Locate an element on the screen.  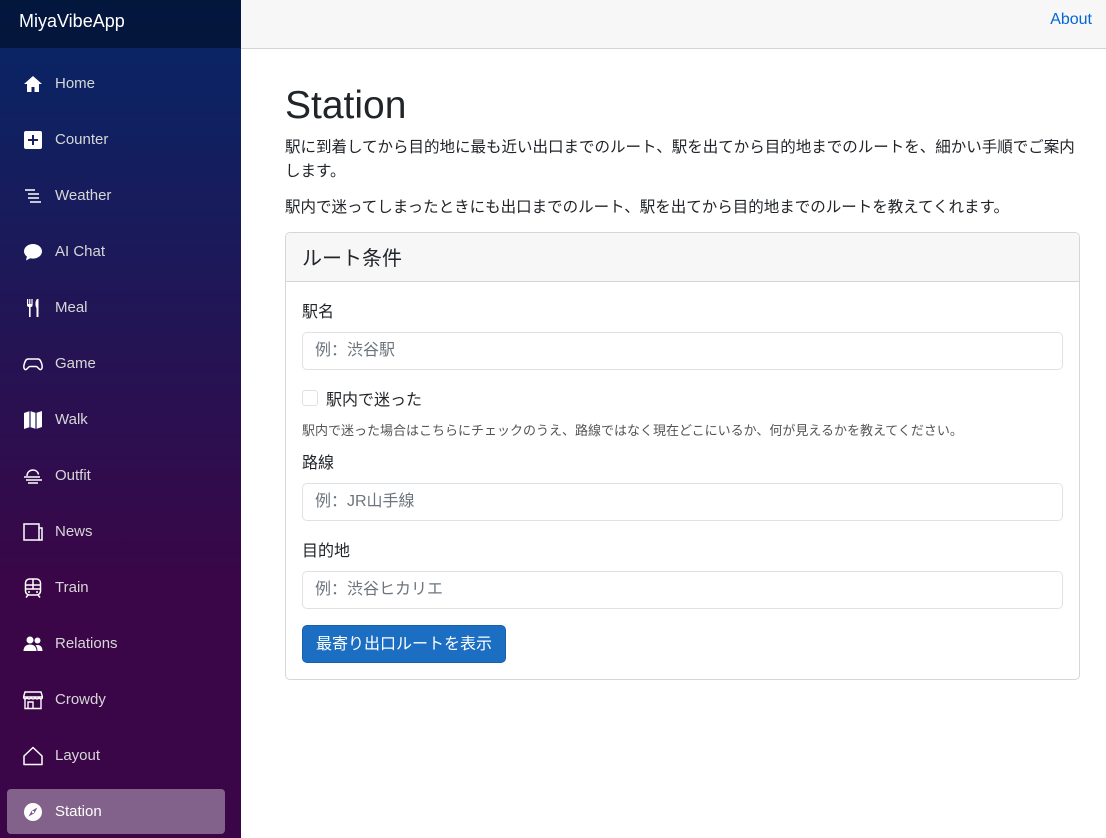
shop-icon is located at coordinates (33, 700).